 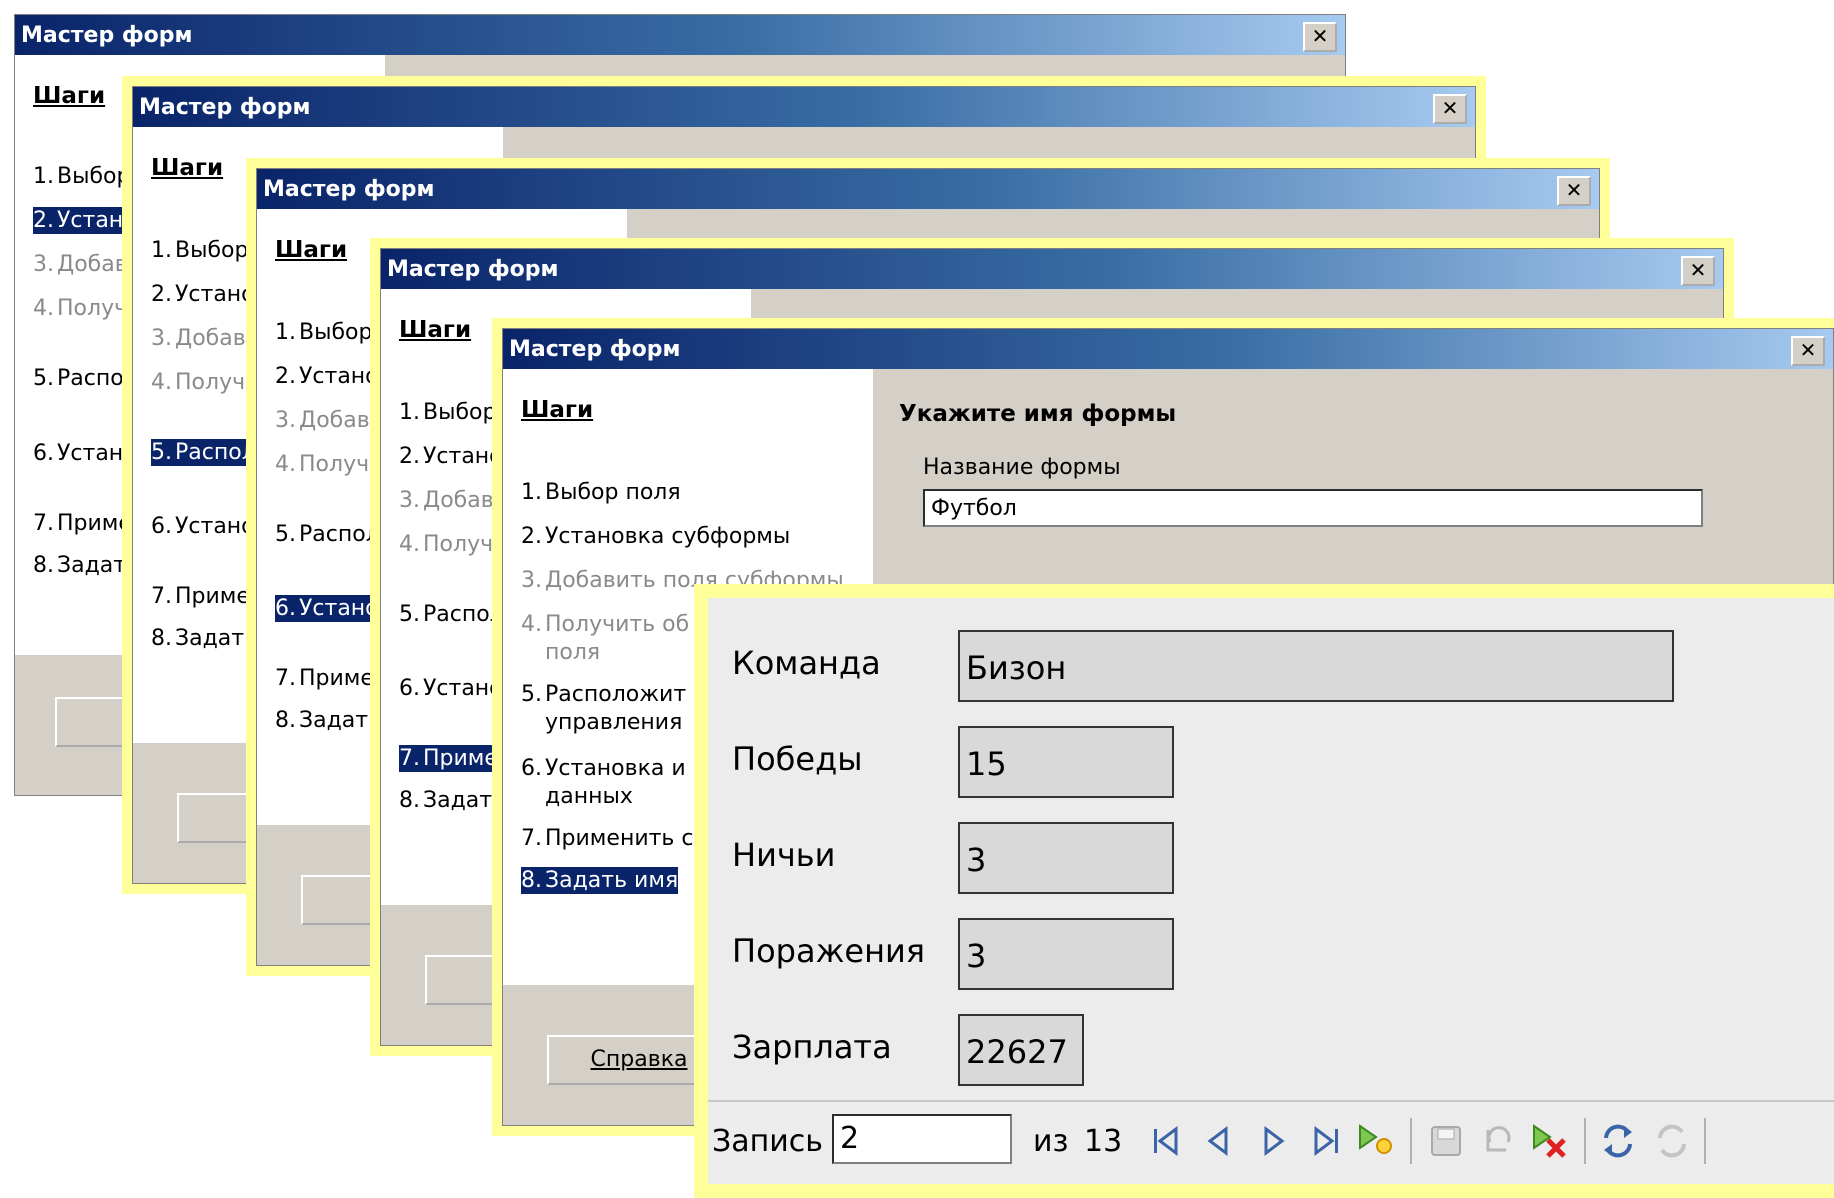 What do you see at coordinates (1038, 414) in the screenshot?
I see `form-name-heading: Укажите имя формы` at bounding box center [1038, 414].